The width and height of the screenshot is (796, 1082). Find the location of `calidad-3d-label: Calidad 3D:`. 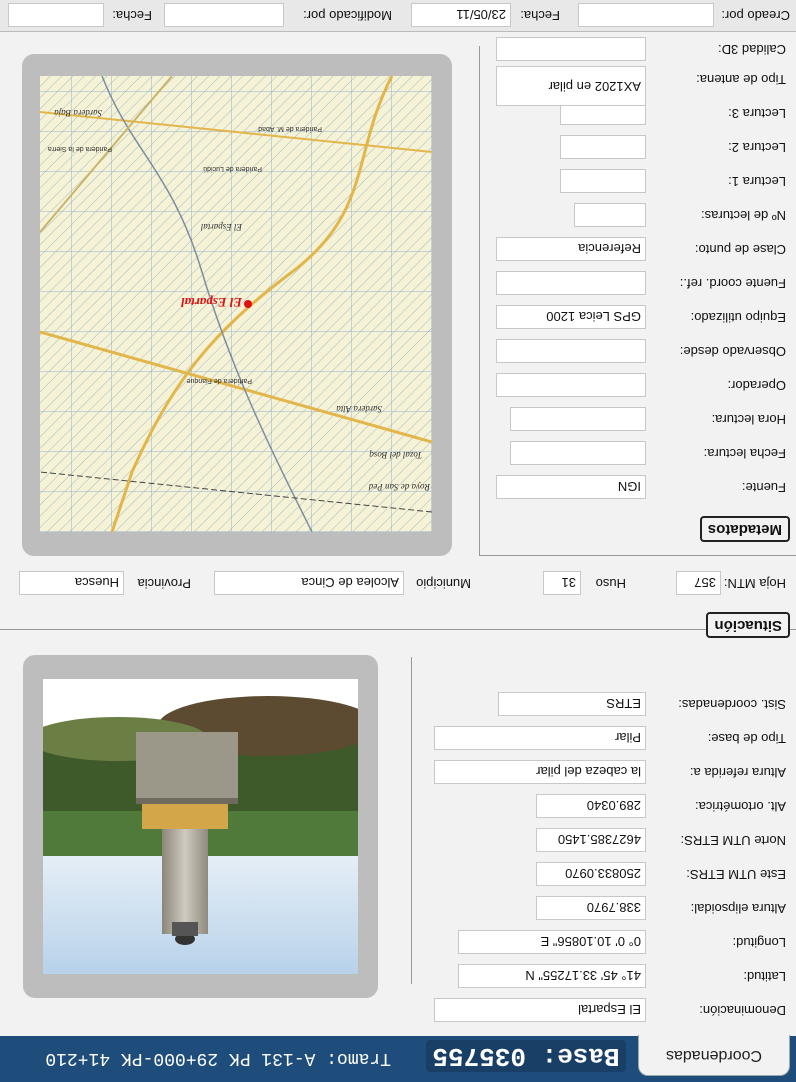

calidad-3d-label: Calidad 3D: is located at coordinates (752, 49).